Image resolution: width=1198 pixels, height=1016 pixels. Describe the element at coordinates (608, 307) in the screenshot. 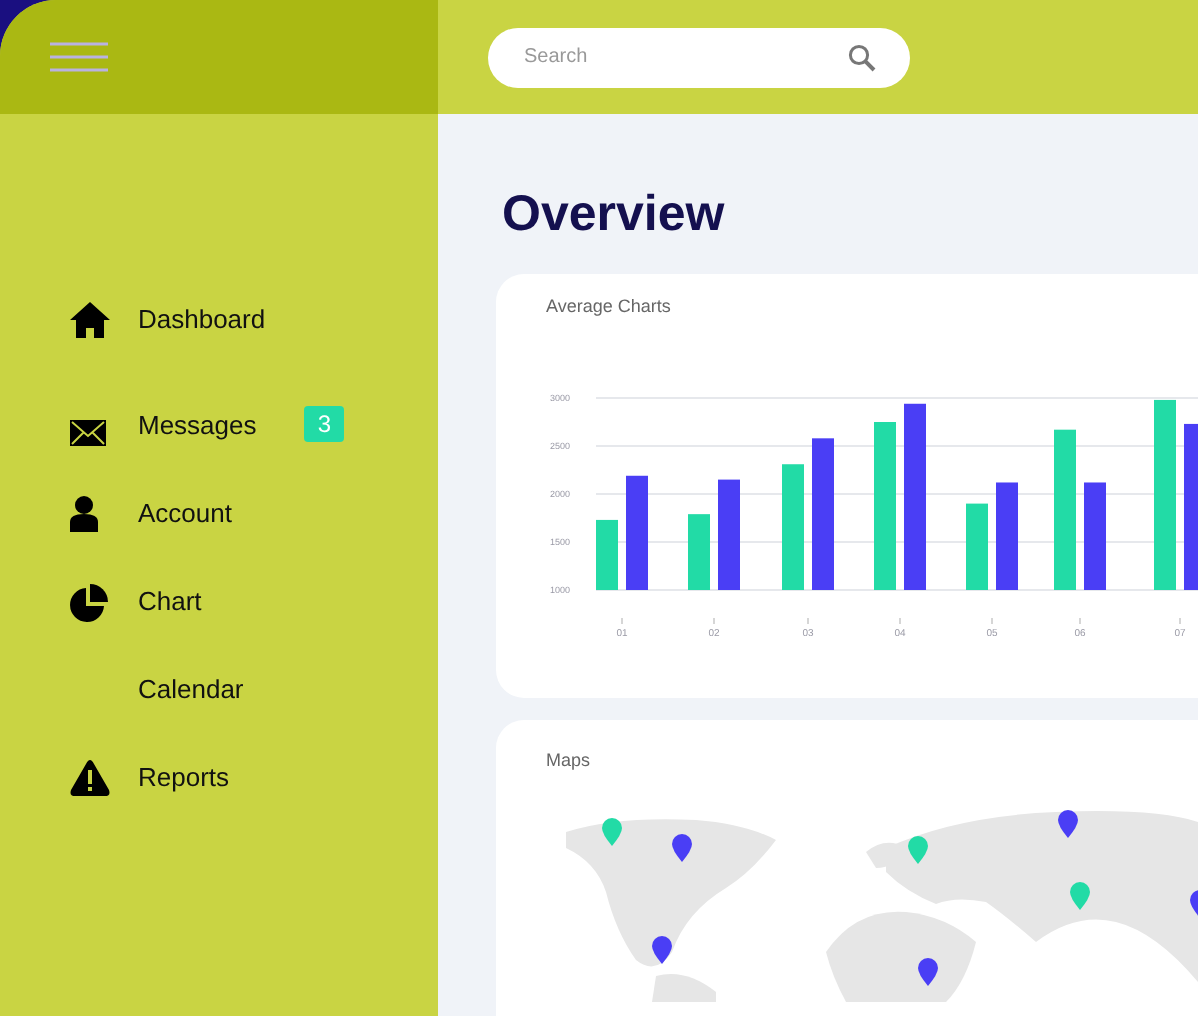

I see `card-title: Average Charts` at that location.